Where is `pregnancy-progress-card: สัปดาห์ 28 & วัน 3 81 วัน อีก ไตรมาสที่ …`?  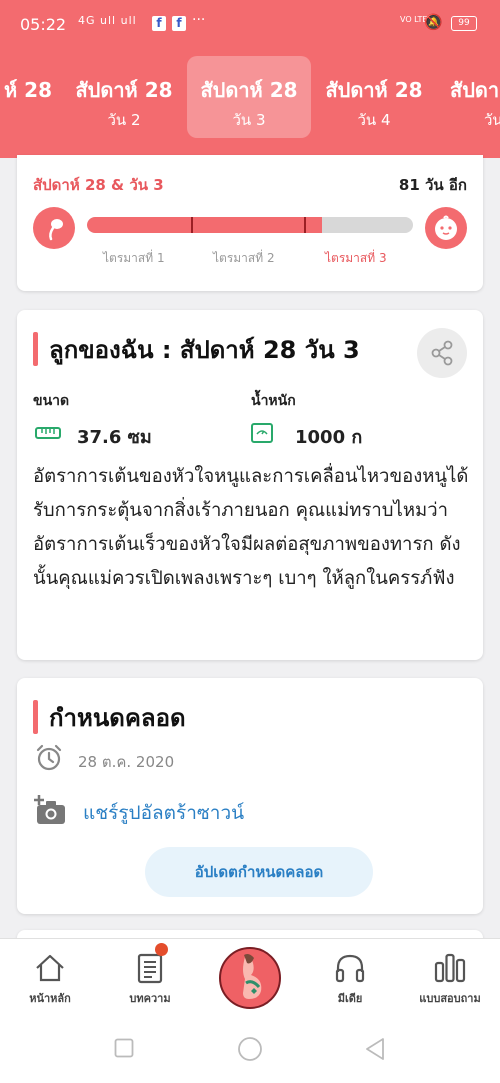
pregnancy-progress-card: สัปดาห์ 28 & วัน 3 81 วัน อีก ไตรมาสที่ … is located at coordinates (250, 223).